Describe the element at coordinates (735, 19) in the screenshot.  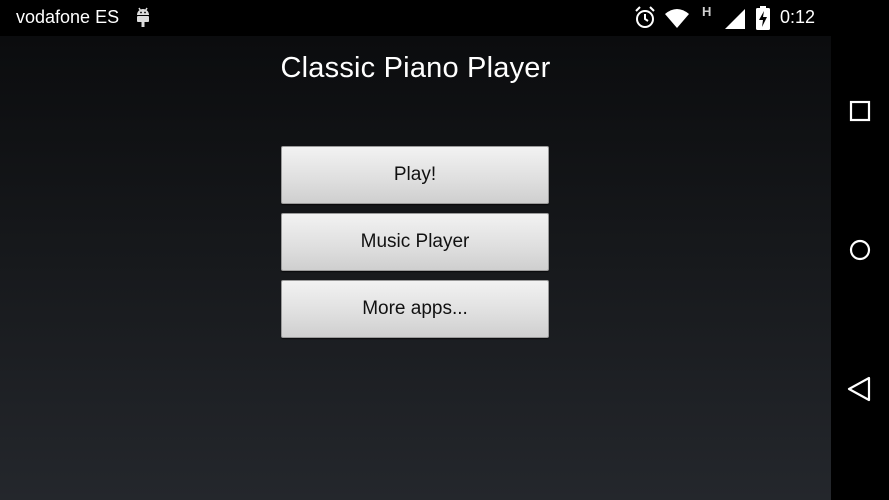
I see `cellular-signal-icon` at that location.